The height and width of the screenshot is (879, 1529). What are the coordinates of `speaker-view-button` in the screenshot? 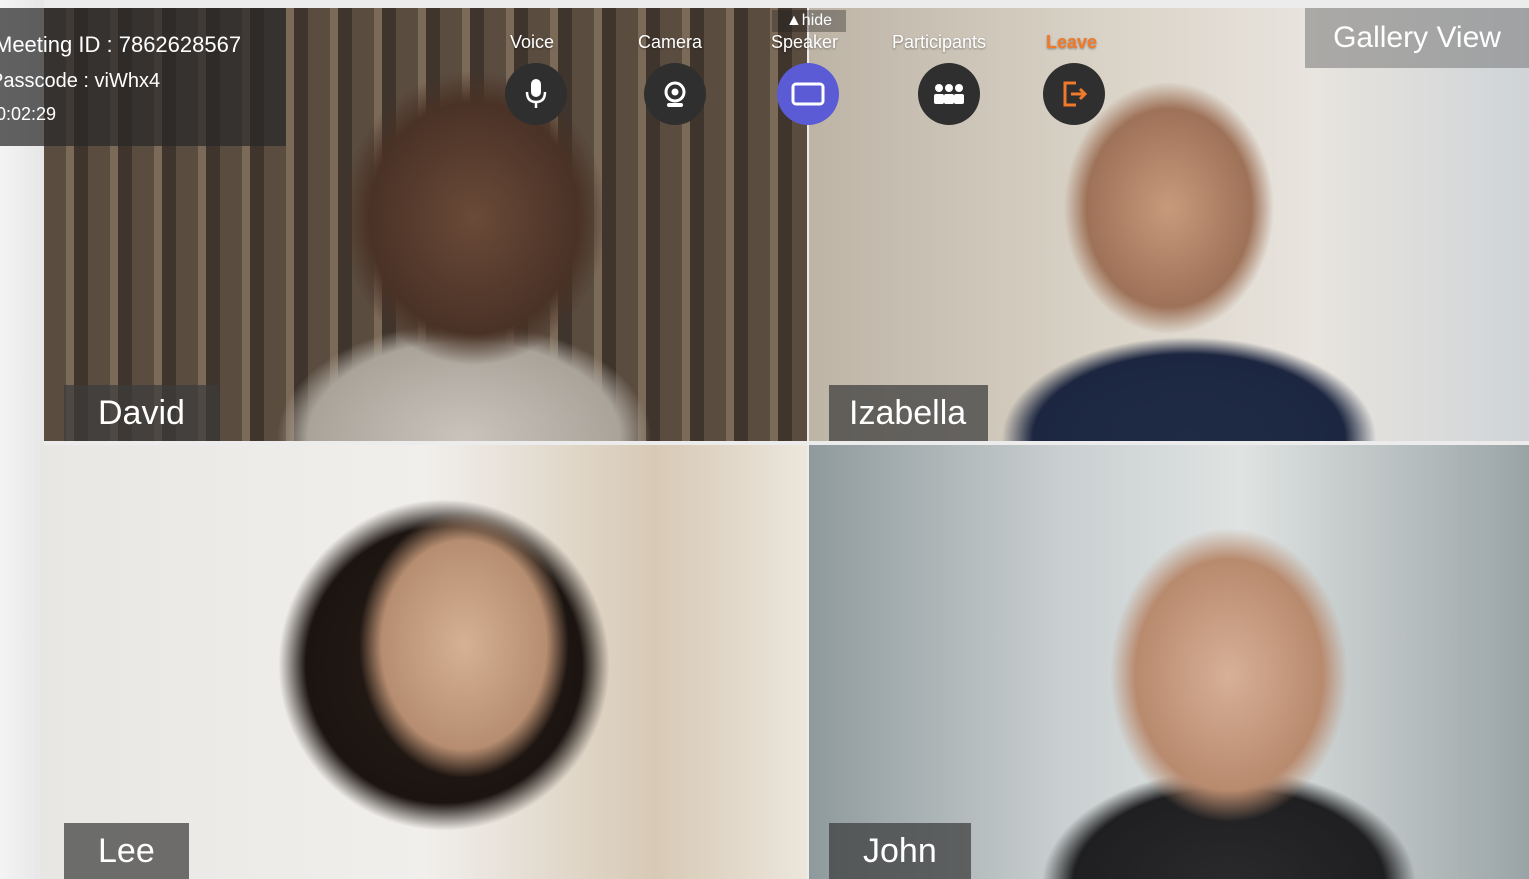 It's located at (808, 94).